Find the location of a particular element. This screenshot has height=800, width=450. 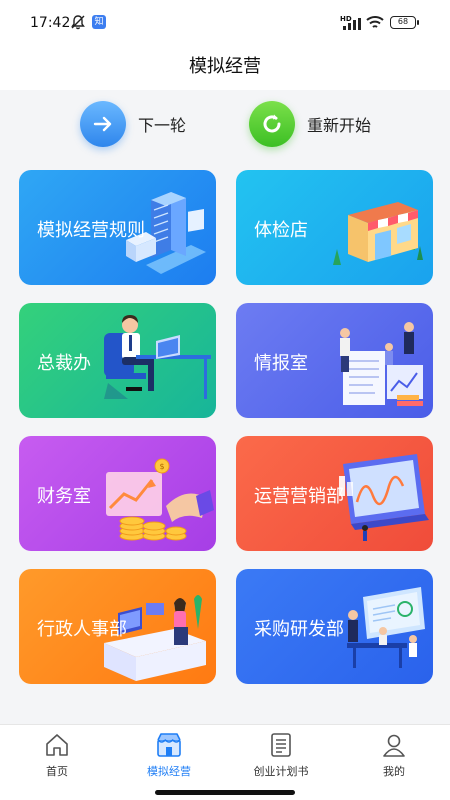

wifi-icon is located at coordinates (375, 22).